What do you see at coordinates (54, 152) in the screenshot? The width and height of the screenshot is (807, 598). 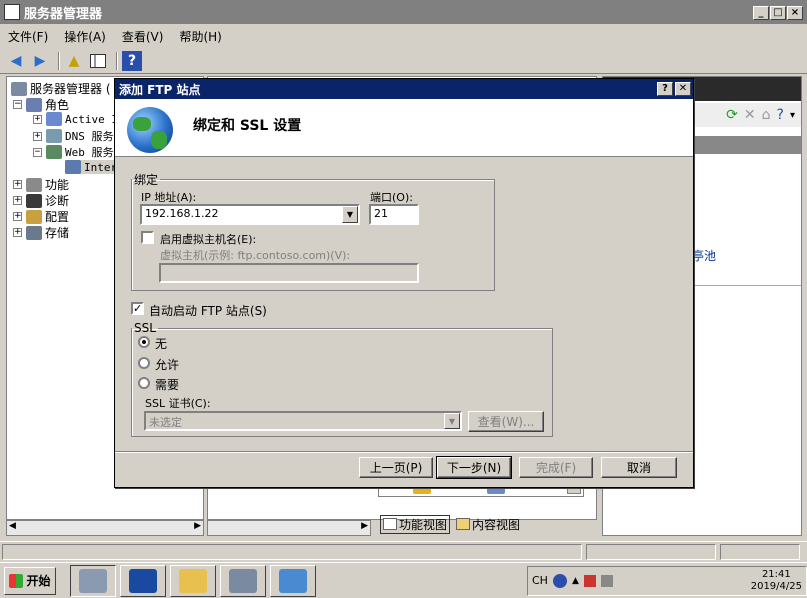 I see `web-server-icon` at bounding box center [54, 152].